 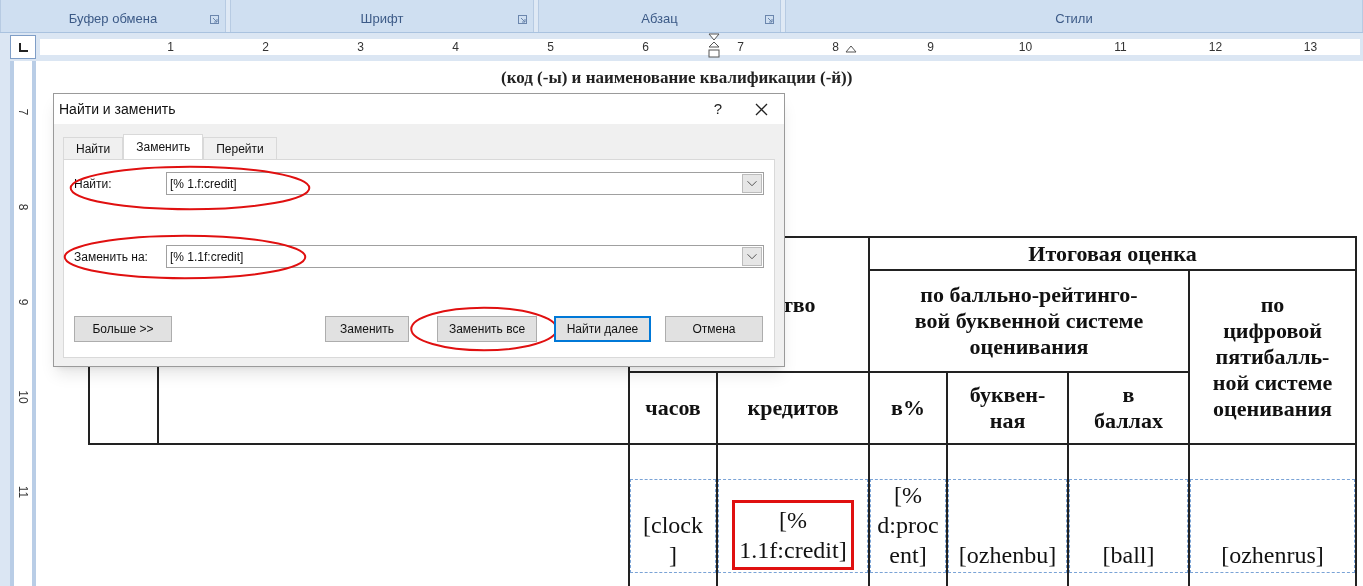 I want to click on column-header: в баллах, so click(x=1128, y=407).